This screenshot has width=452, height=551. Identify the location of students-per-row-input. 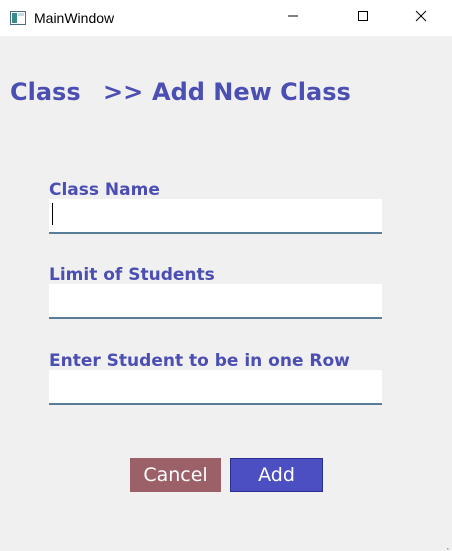
(215, 387).